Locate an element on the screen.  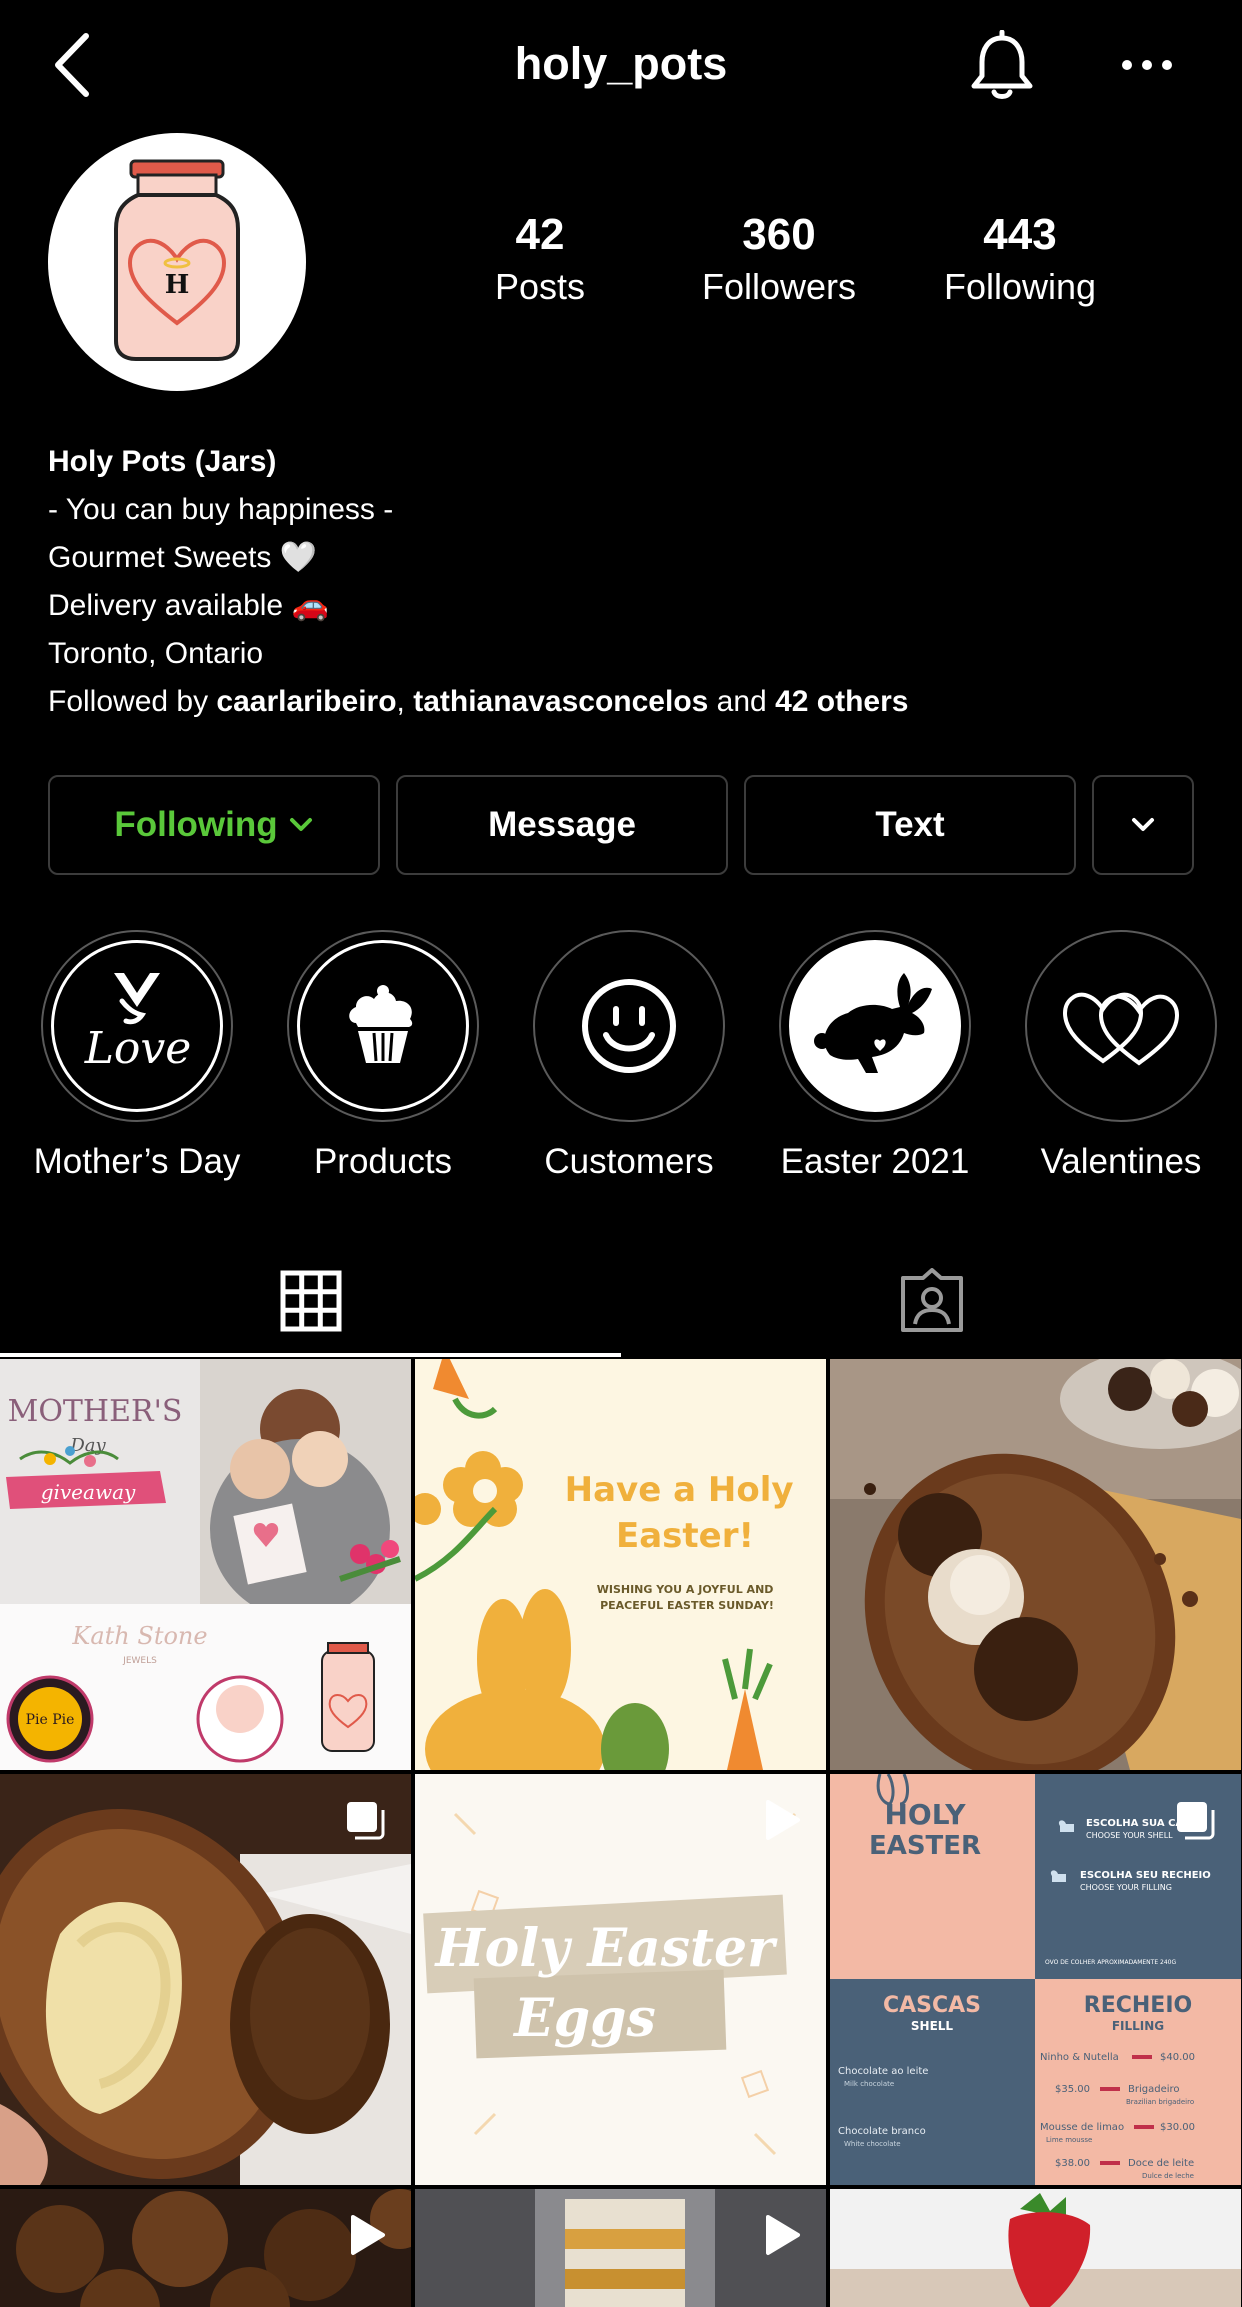
highlight-valentines: Valentines is located at coordinates (1121, 1056).